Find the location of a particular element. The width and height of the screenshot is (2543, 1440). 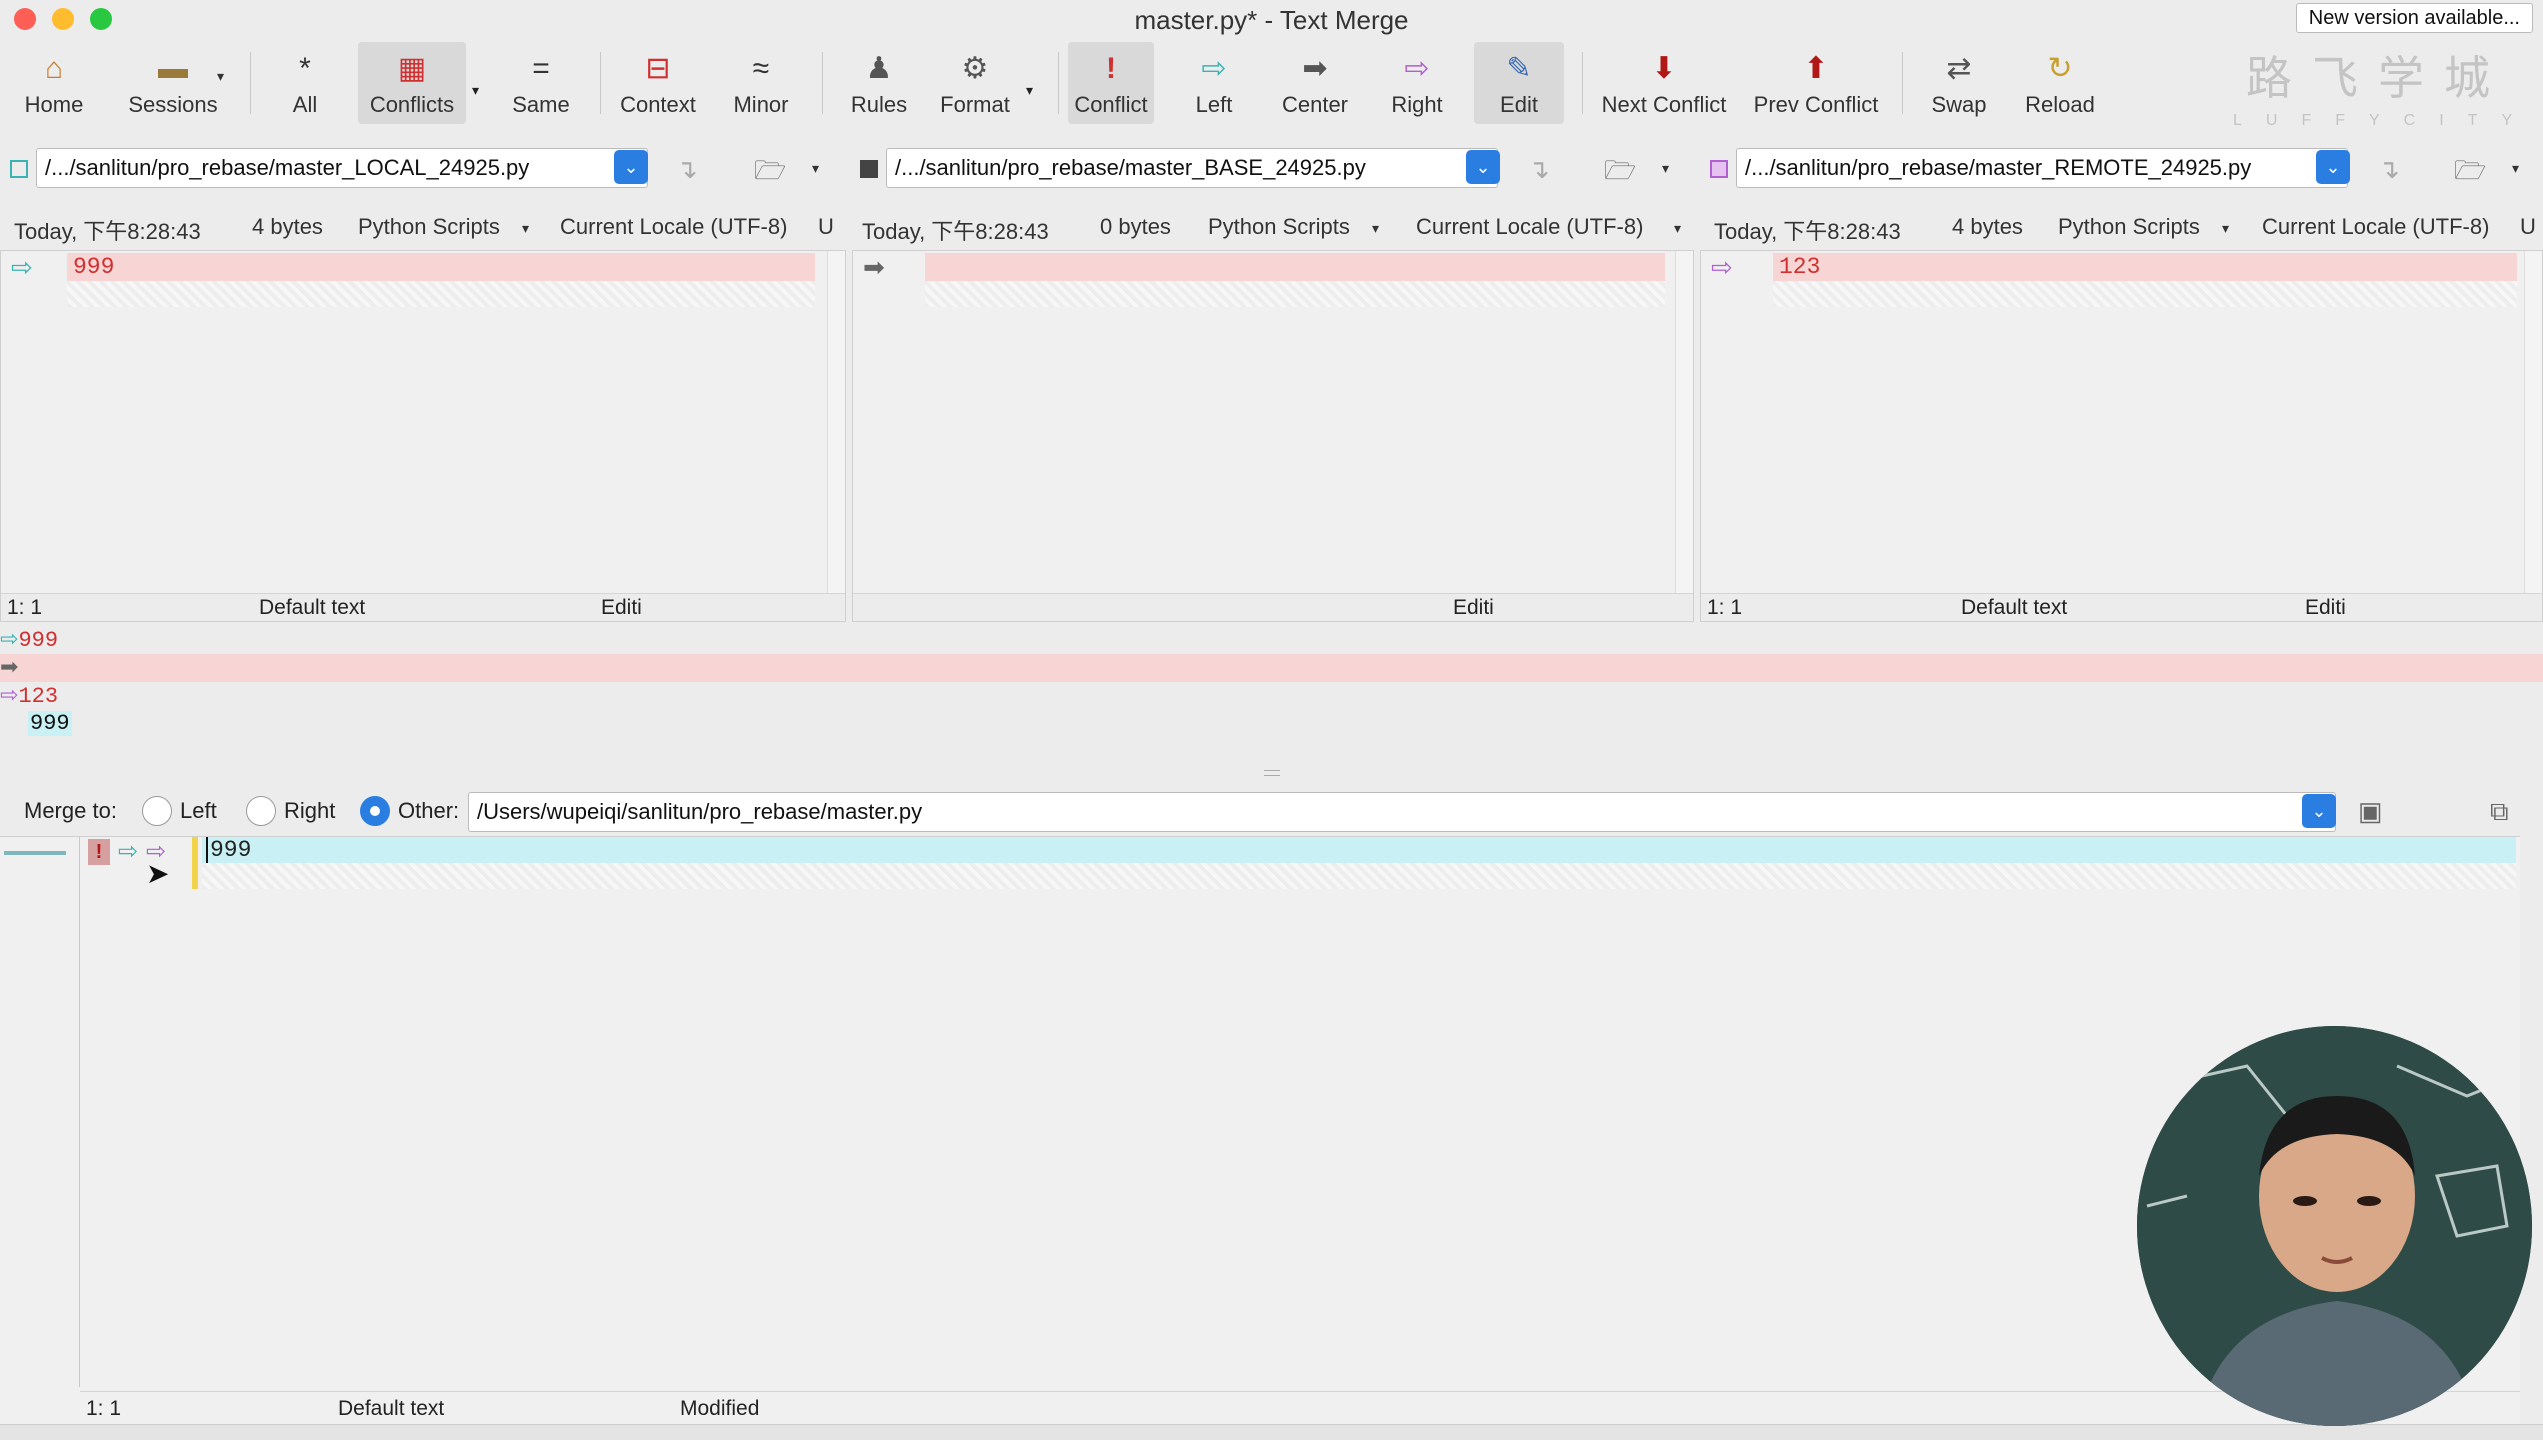

local-format-select: Python Scripts is located at coordinates (429, 227).